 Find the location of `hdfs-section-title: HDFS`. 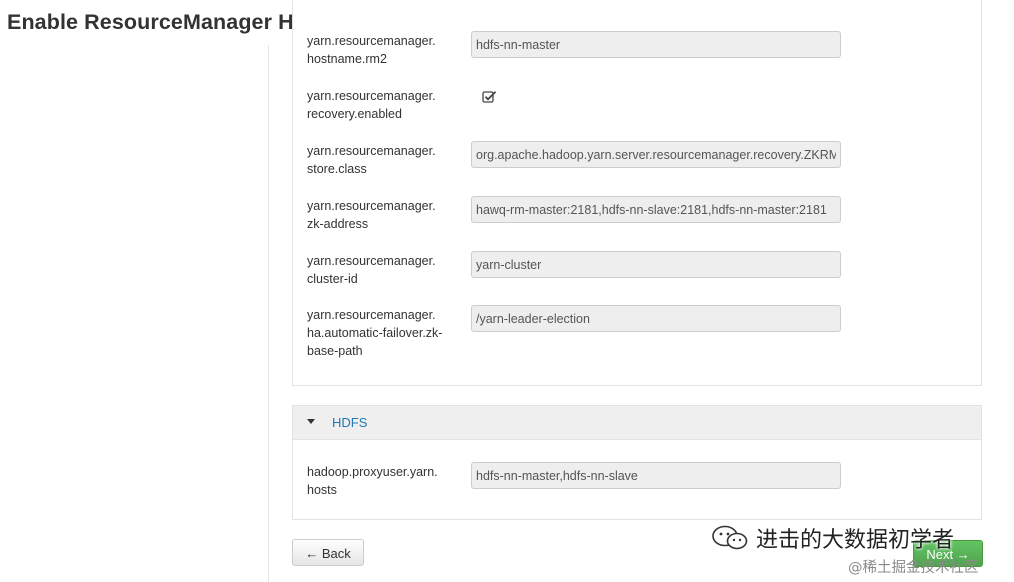

hdfs-section-title: HDFS is located at coordinates (349, 422).